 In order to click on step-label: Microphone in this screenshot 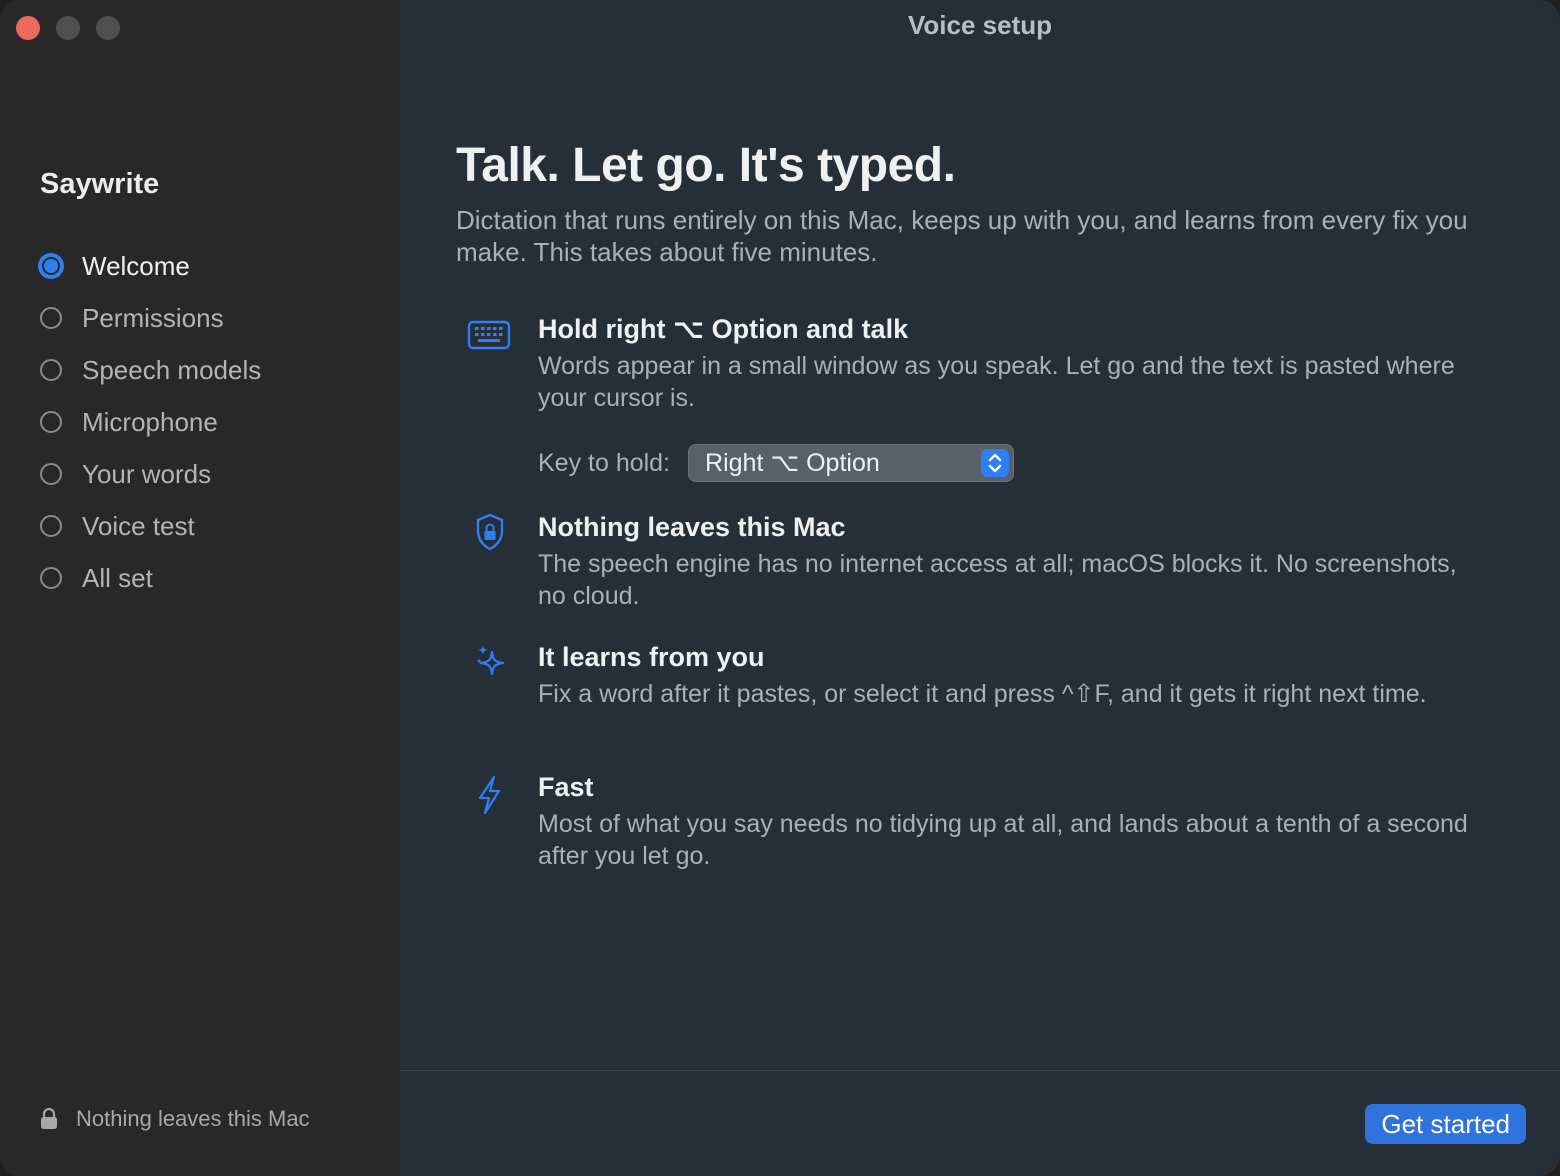, I will do `click(150, 421)`.